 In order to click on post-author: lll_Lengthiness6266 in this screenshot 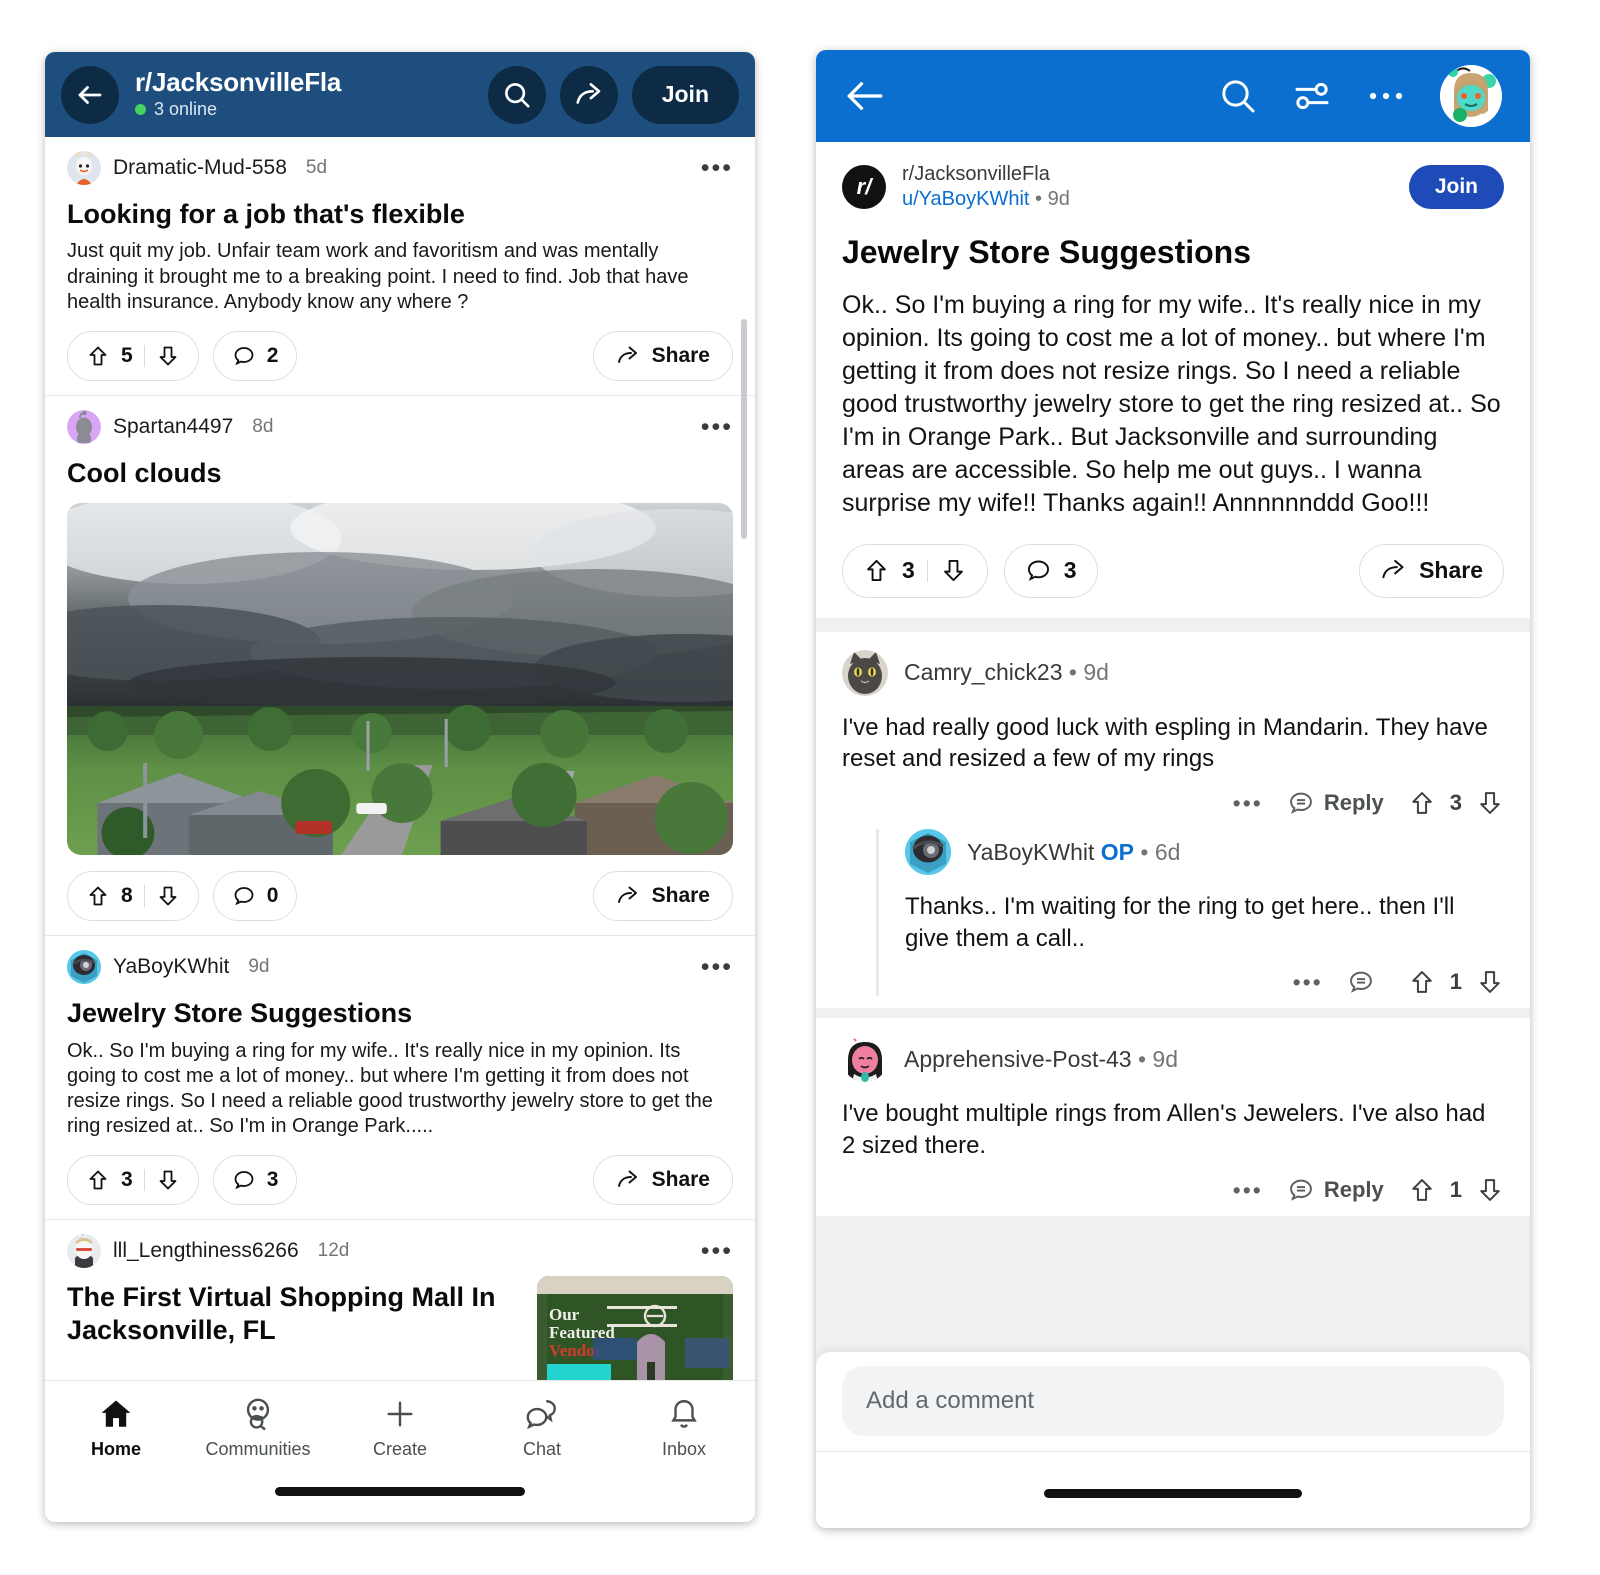, I will do `click(206, 1251)`.